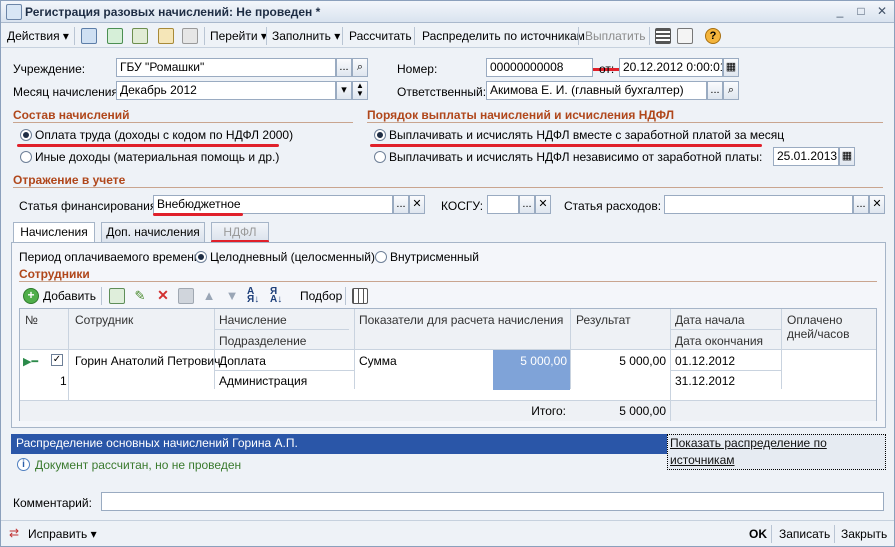  Describe the element at coordinates (242, 361) in the screenshot. I see `row-accrual: Доплата` at that location.